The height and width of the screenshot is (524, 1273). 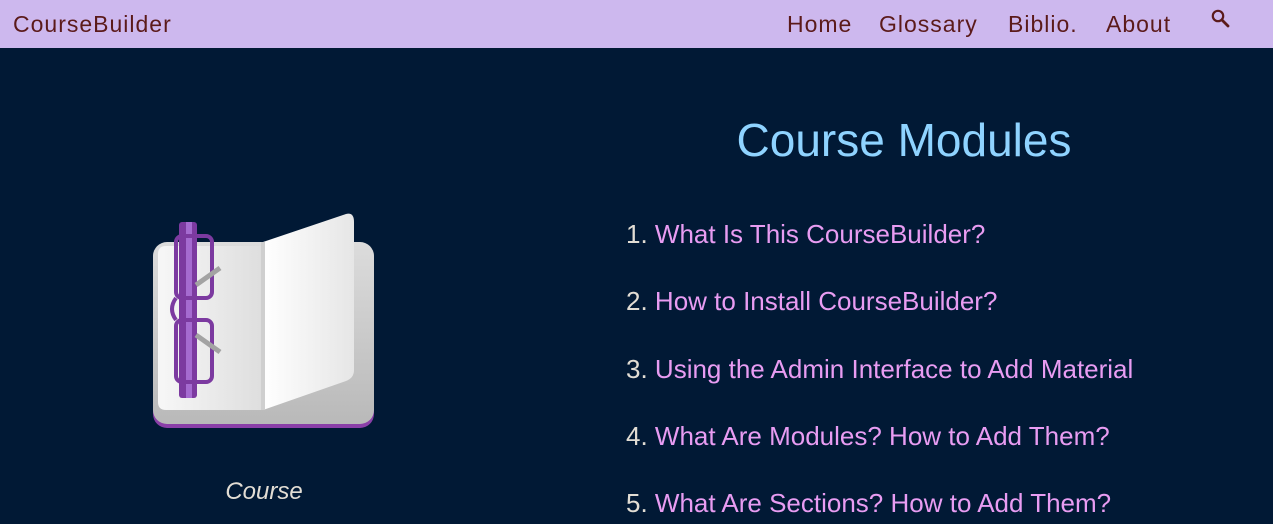 I want to click on logo-caption: Course, so click(x=264, y=491).